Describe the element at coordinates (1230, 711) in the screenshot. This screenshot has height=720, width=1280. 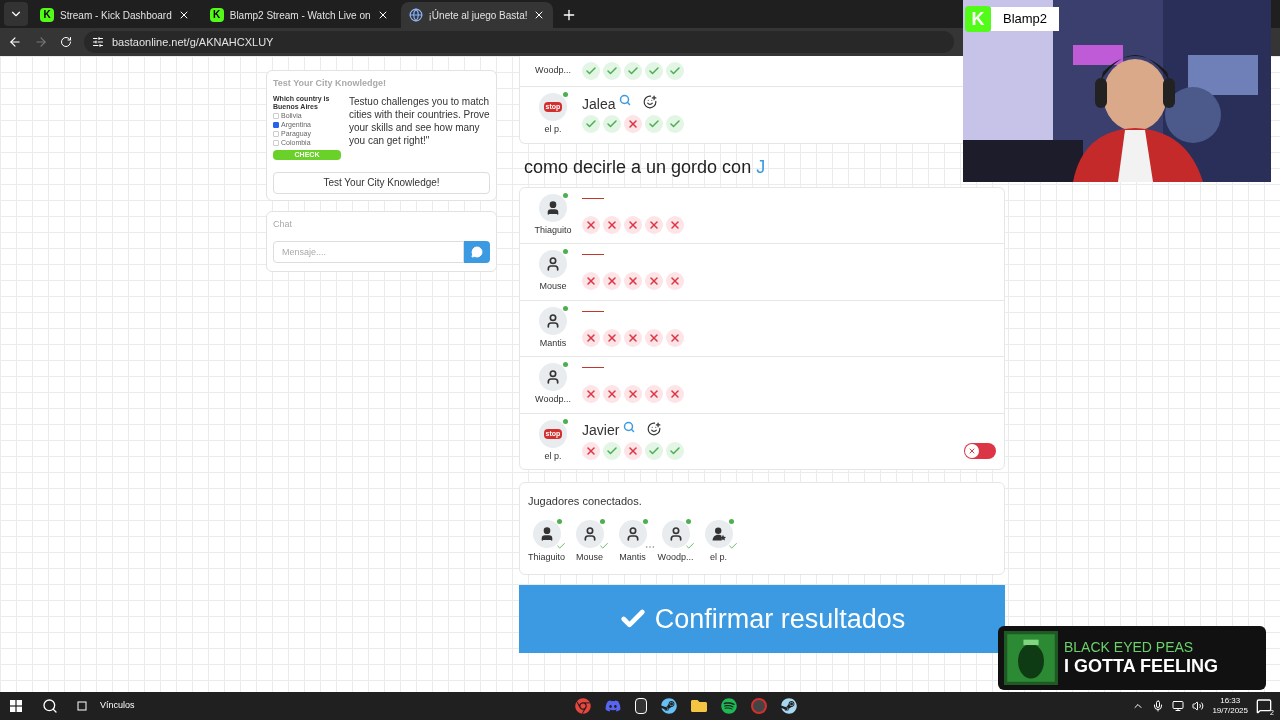
I see `clock-date: 19/7/2025` at that location.